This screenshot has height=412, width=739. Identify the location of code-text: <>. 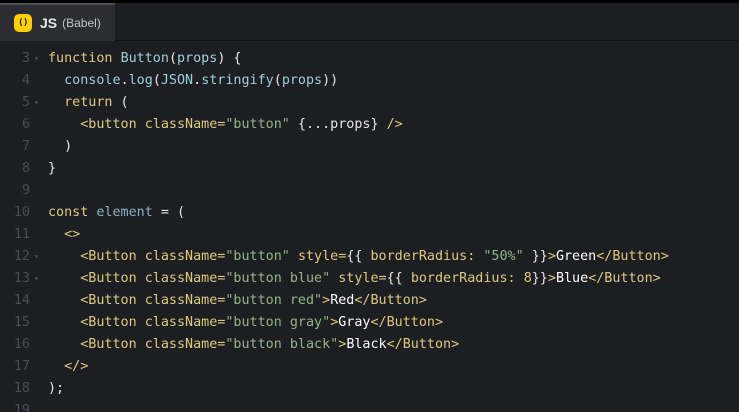
(64, 235).